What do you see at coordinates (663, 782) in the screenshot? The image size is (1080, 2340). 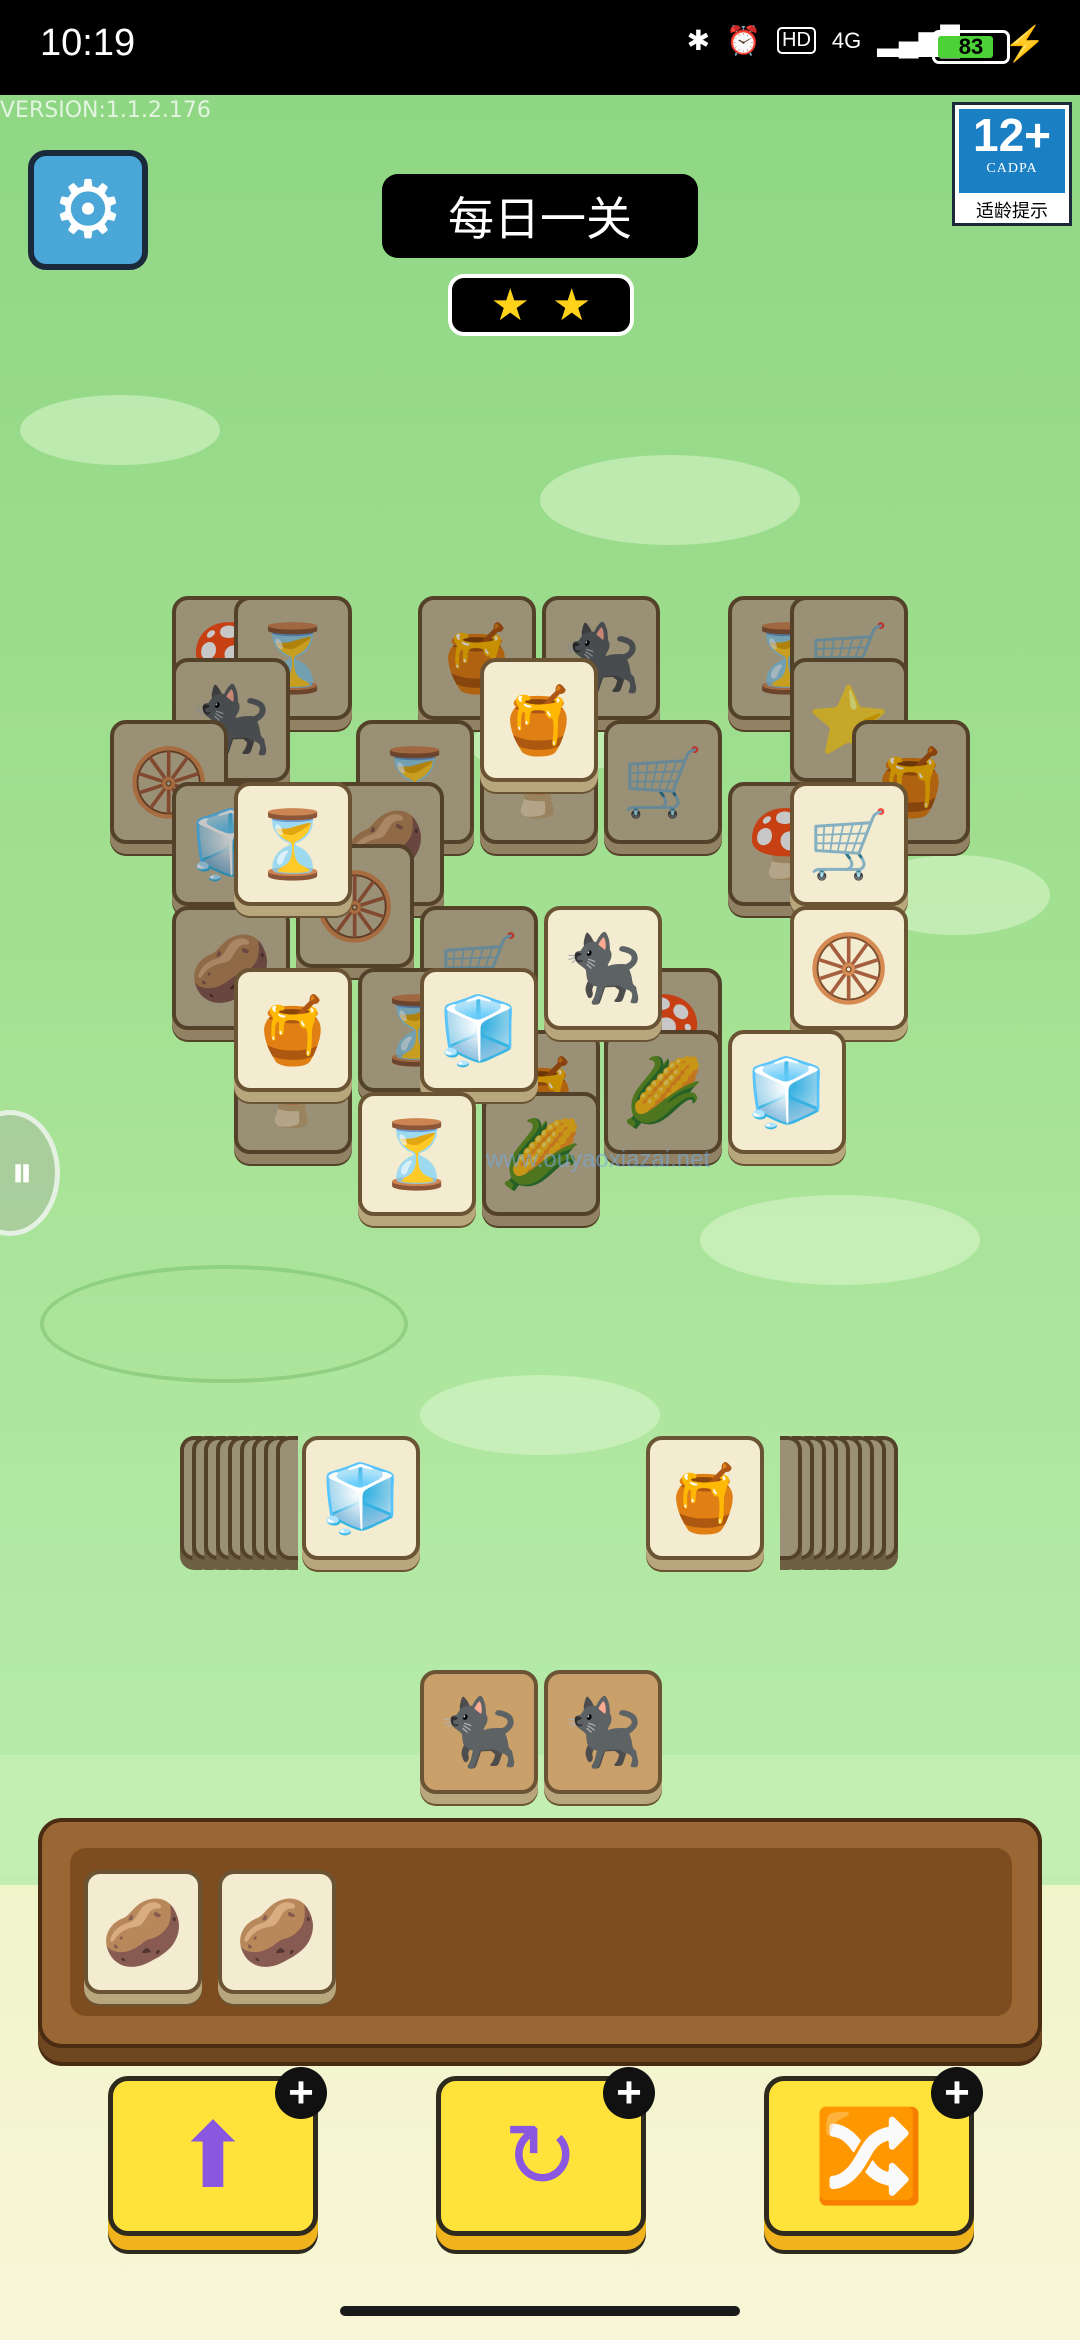 I see `board-tile: 🛒` at bounding box center [663, 782].